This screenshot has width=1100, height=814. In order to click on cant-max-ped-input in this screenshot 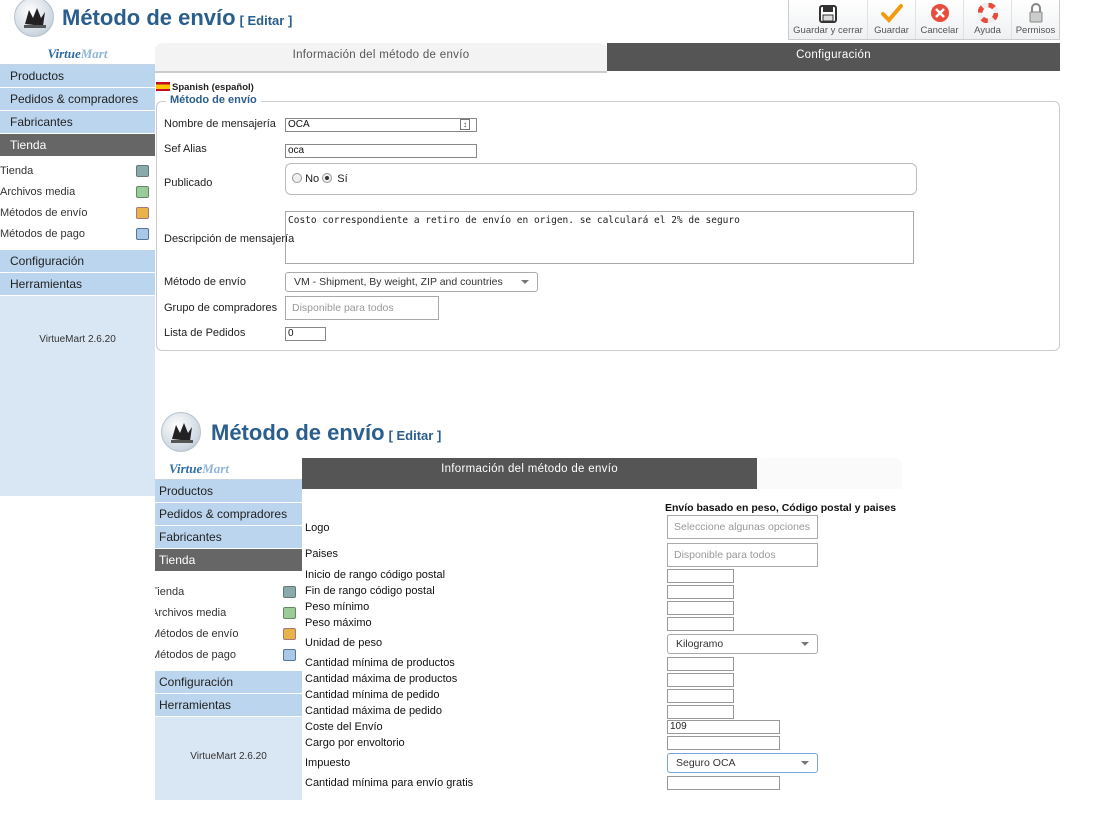, I will do `click(700, 712)`.